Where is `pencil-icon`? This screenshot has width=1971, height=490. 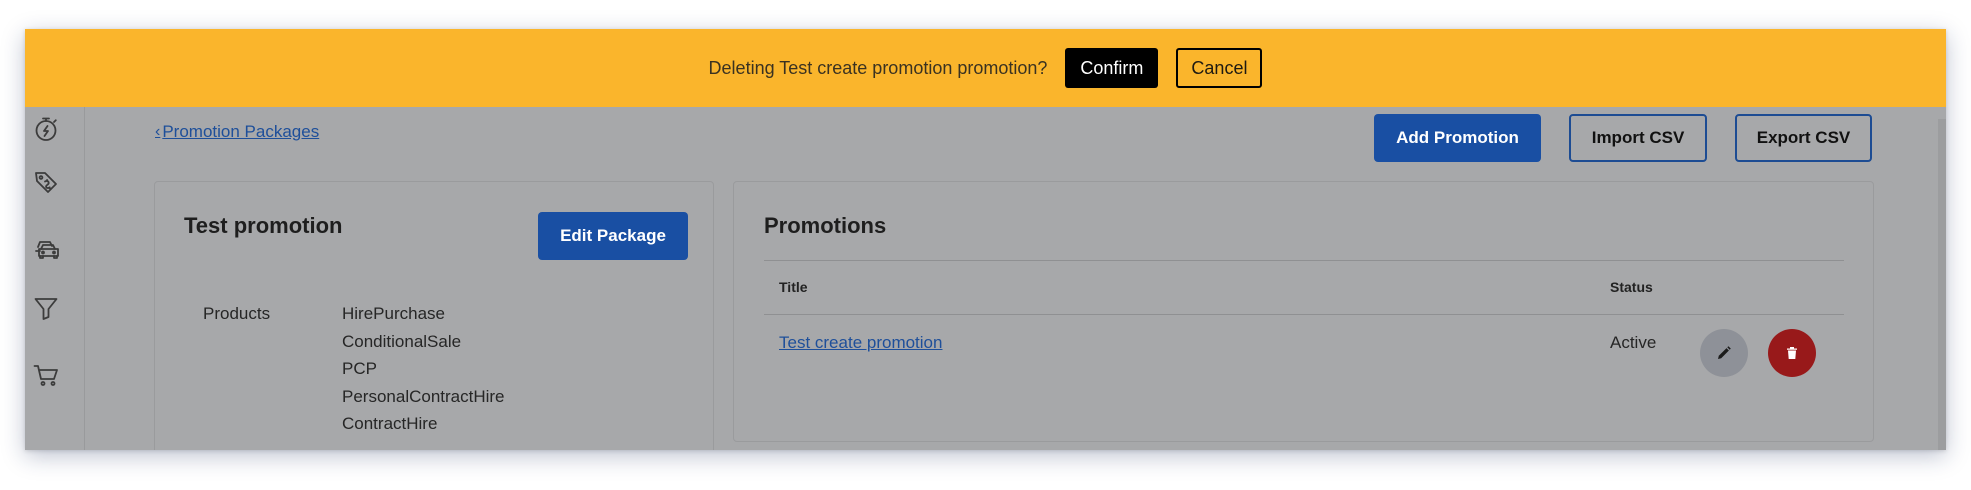 pencil-icon is located at coordinates (1724, 352).